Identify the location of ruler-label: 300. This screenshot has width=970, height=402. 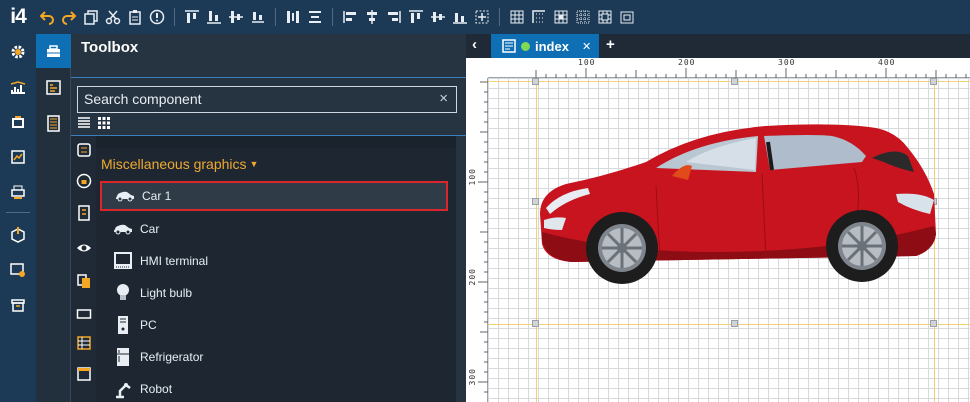
(787, 62).